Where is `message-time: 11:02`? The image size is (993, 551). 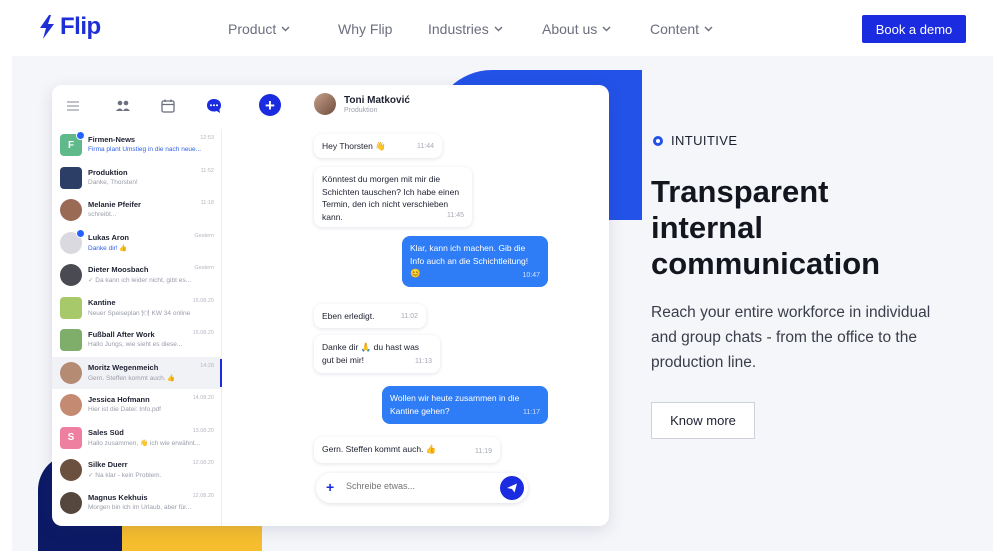
message-time: 11:02 is located at coordinates (409, 316).